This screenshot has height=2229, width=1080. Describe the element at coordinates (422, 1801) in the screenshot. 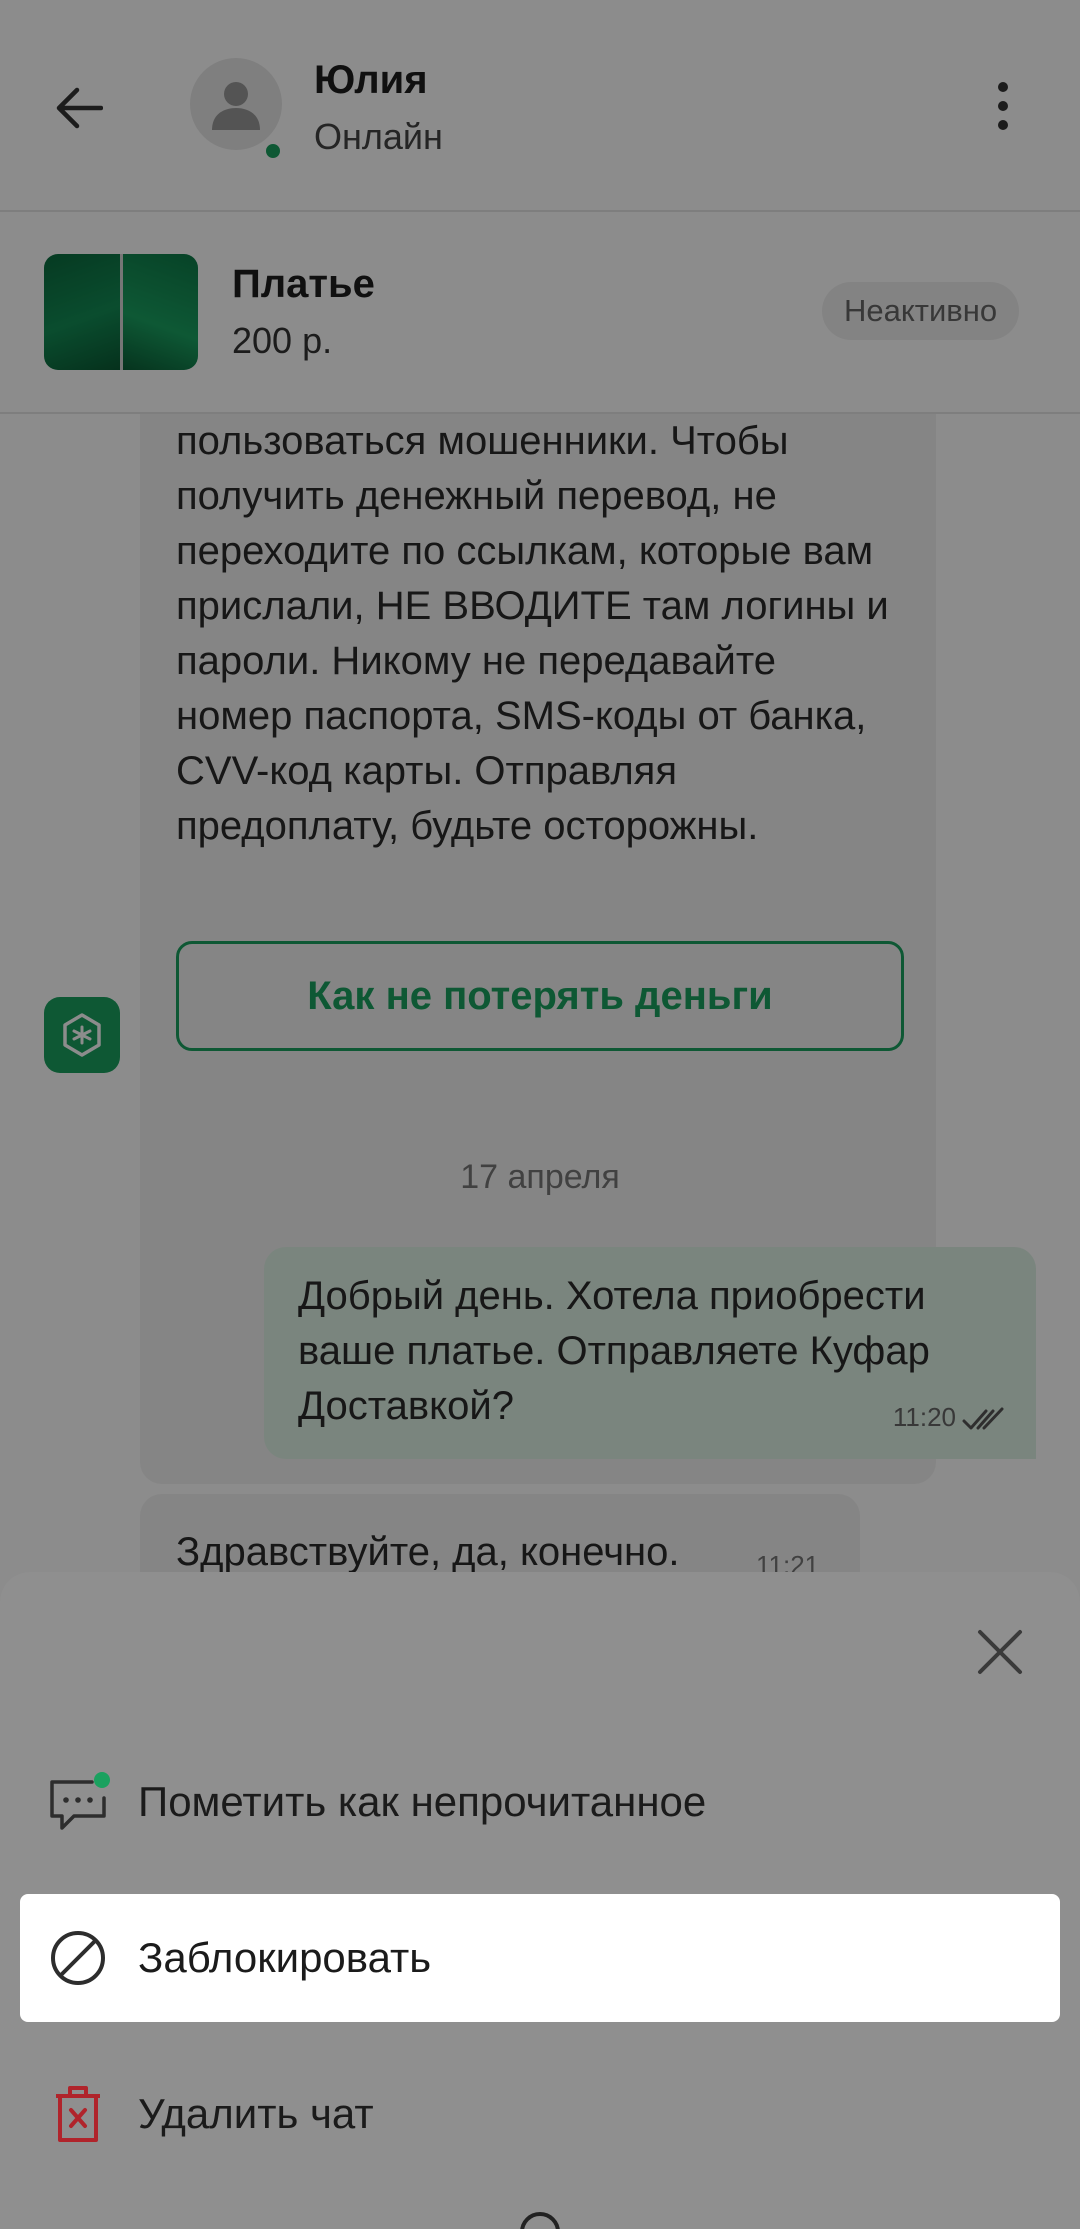

I see `mark-unread-label: Пометить как непрочитанное` at that location.